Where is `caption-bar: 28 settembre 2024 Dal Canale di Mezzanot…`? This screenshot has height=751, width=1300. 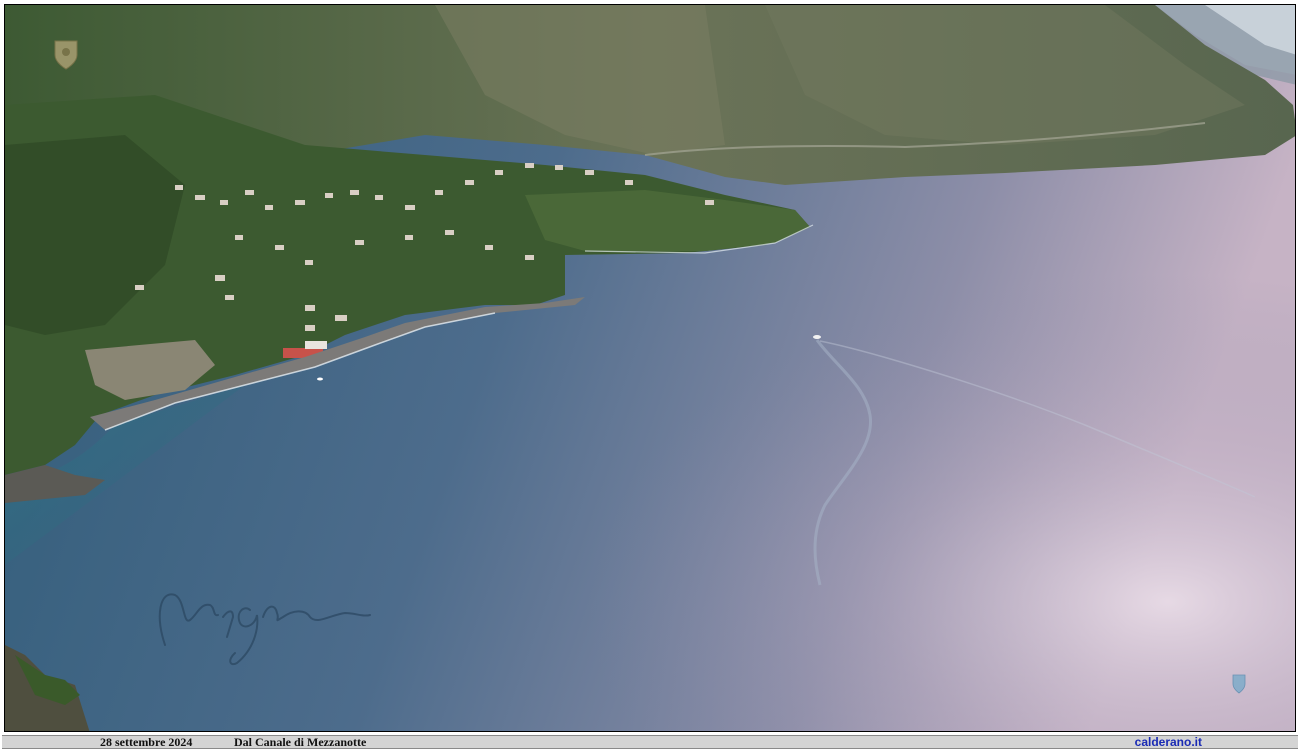 caption-bar: 28 settembre 2024 Dal Canale di Mezzanot… is located at coordinates (650, 742).